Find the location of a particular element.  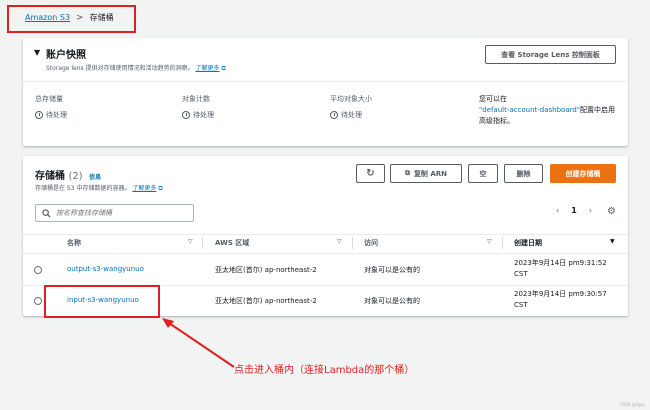

snapshot-title: 账户快照 is located at coordinates (66, 55).